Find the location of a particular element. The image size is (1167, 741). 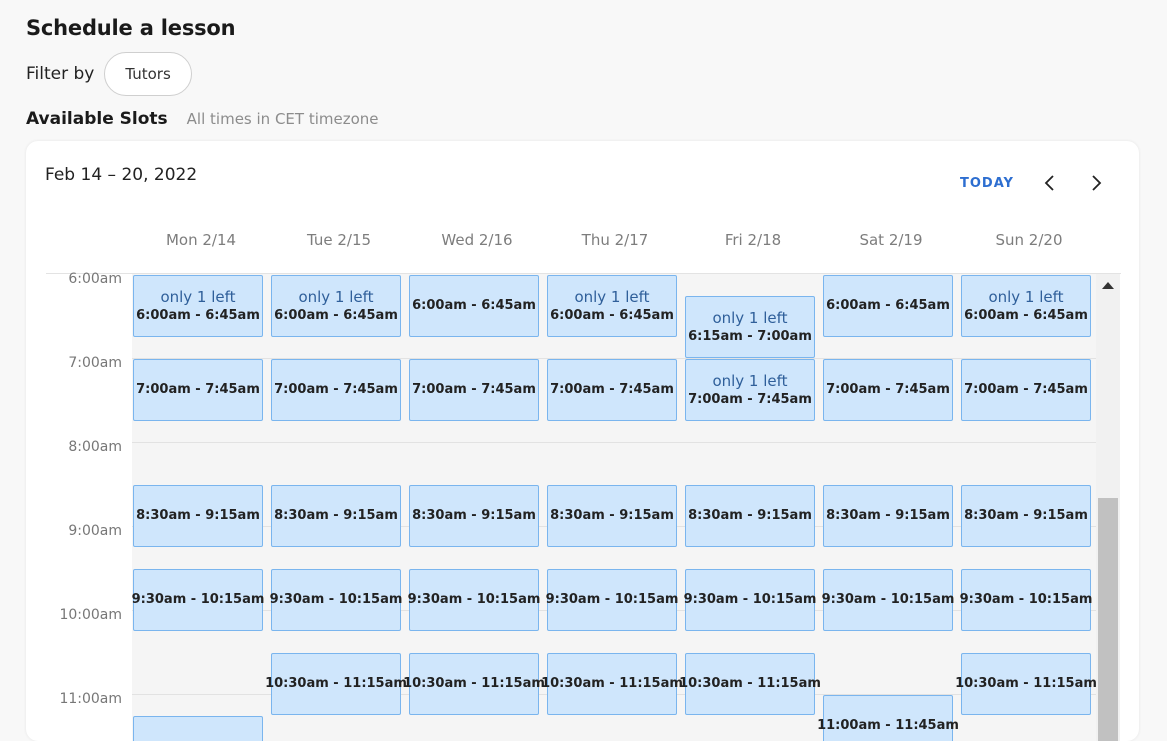

time-slot is located at coordinates (198, 728).